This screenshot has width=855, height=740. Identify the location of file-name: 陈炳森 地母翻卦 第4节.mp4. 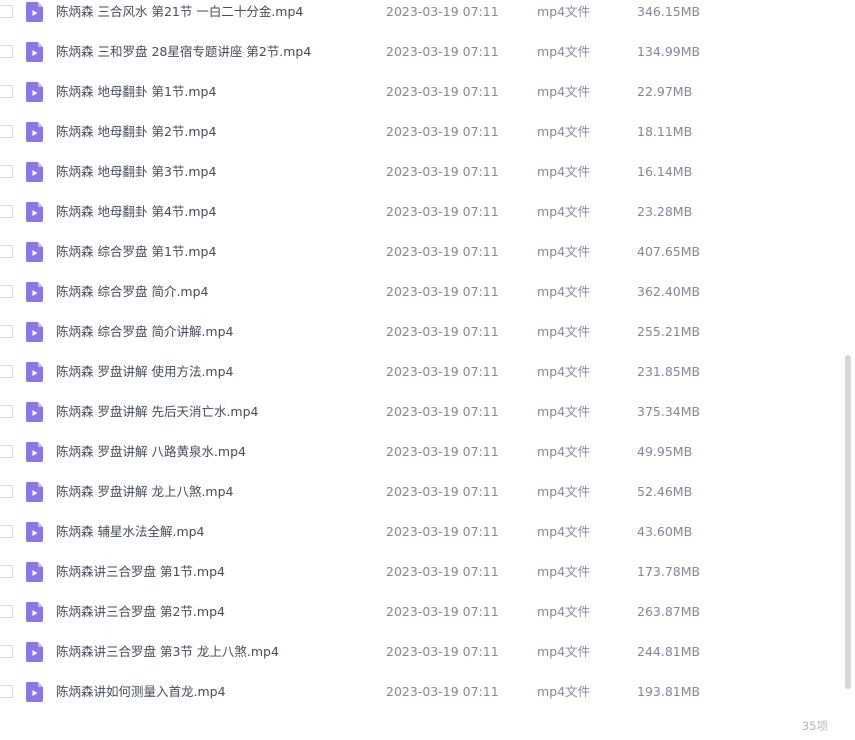
(136, 212).